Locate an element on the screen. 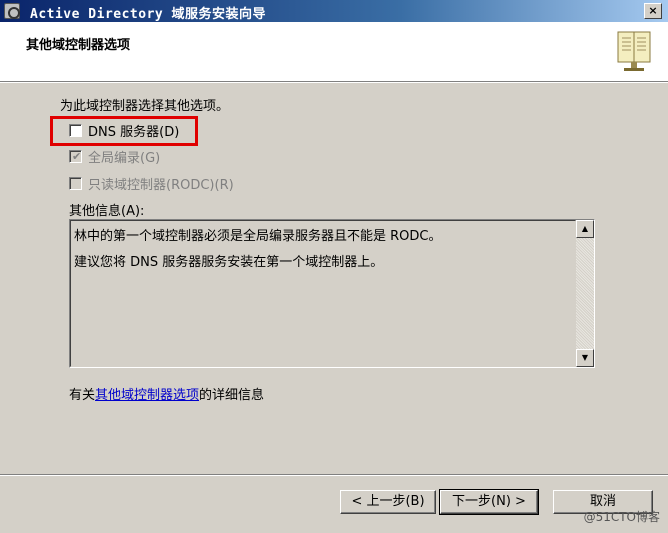 This screenshot has height=533, width=668. global-catalog-option: ✔ 全局编录(G) is located at coordinates (115, 156).